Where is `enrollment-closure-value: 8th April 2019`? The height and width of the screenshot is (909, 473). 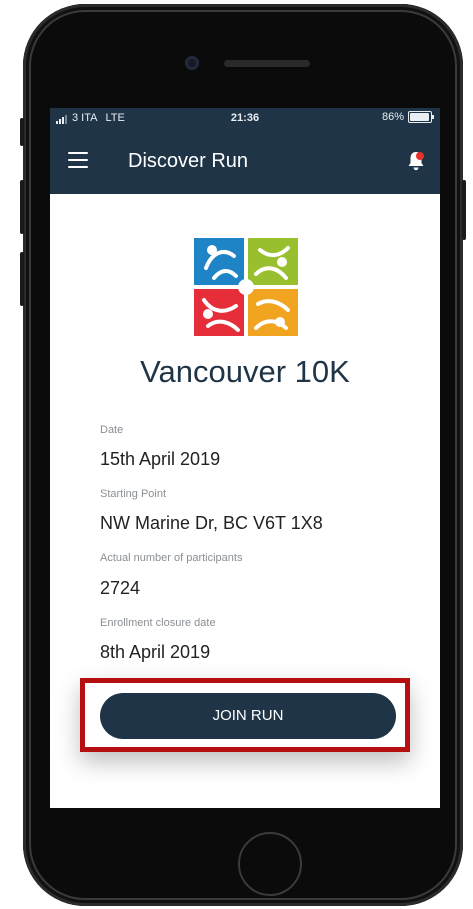 enrollment-closure-value: 8th April 2019 is located at coordinates (155, 652).